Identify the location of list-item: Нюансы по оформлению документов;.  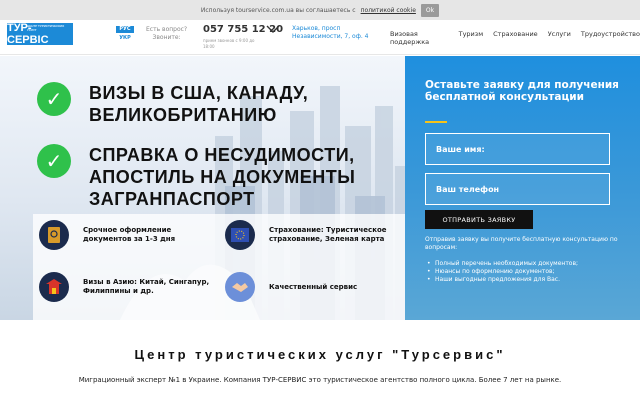
(525, 272).